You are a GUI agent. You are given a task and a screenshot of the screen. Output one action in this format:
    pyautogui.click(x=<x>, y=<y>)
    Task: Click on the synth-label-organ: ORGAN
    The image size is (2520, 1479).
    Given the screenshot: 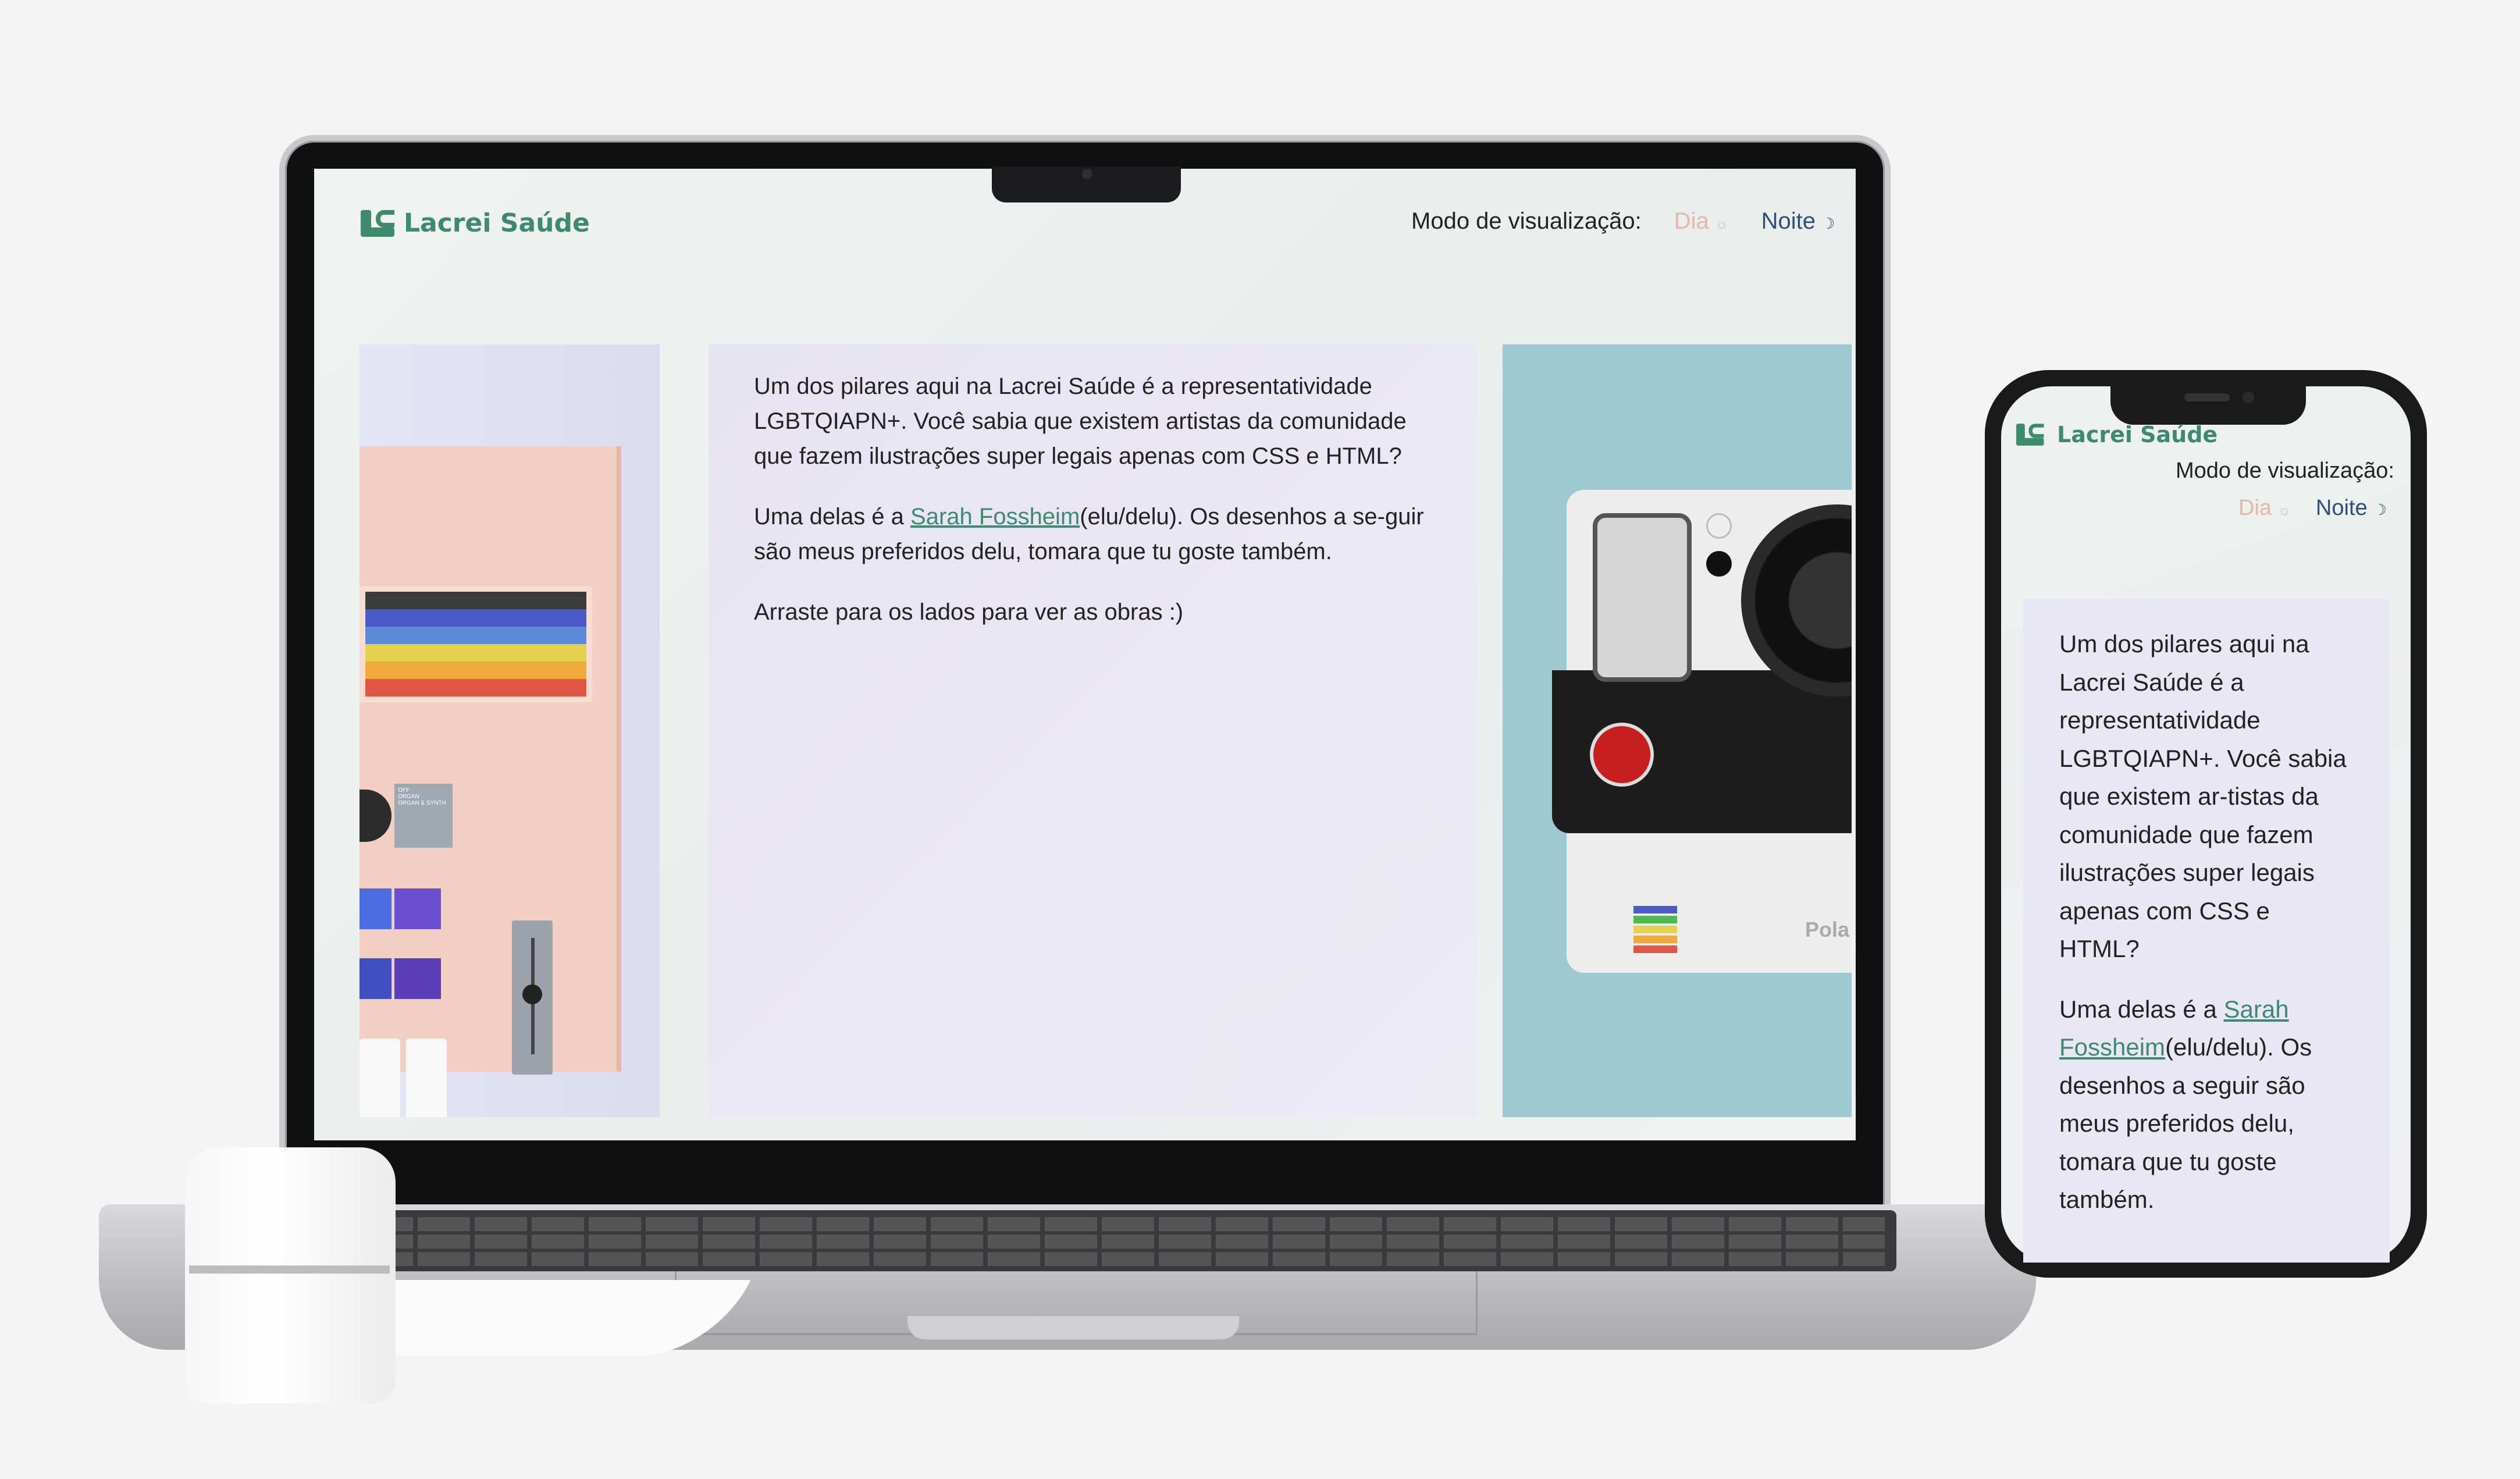 What is the action you would take?
    pyautogui.click(x=408, y=797)
    